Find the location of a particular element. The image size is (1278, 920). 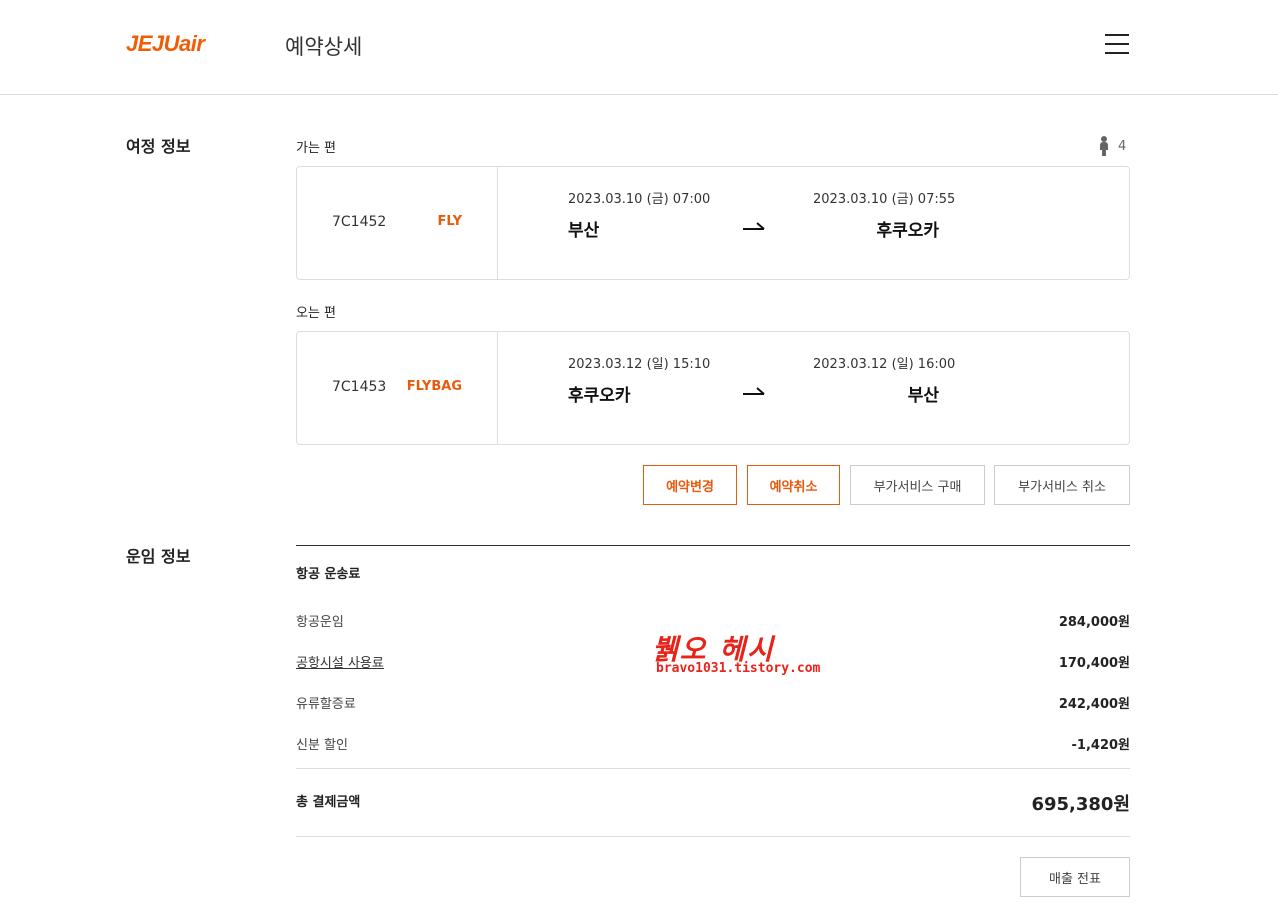

hamburger-menu-icon is located at coordinates (1117, 44).